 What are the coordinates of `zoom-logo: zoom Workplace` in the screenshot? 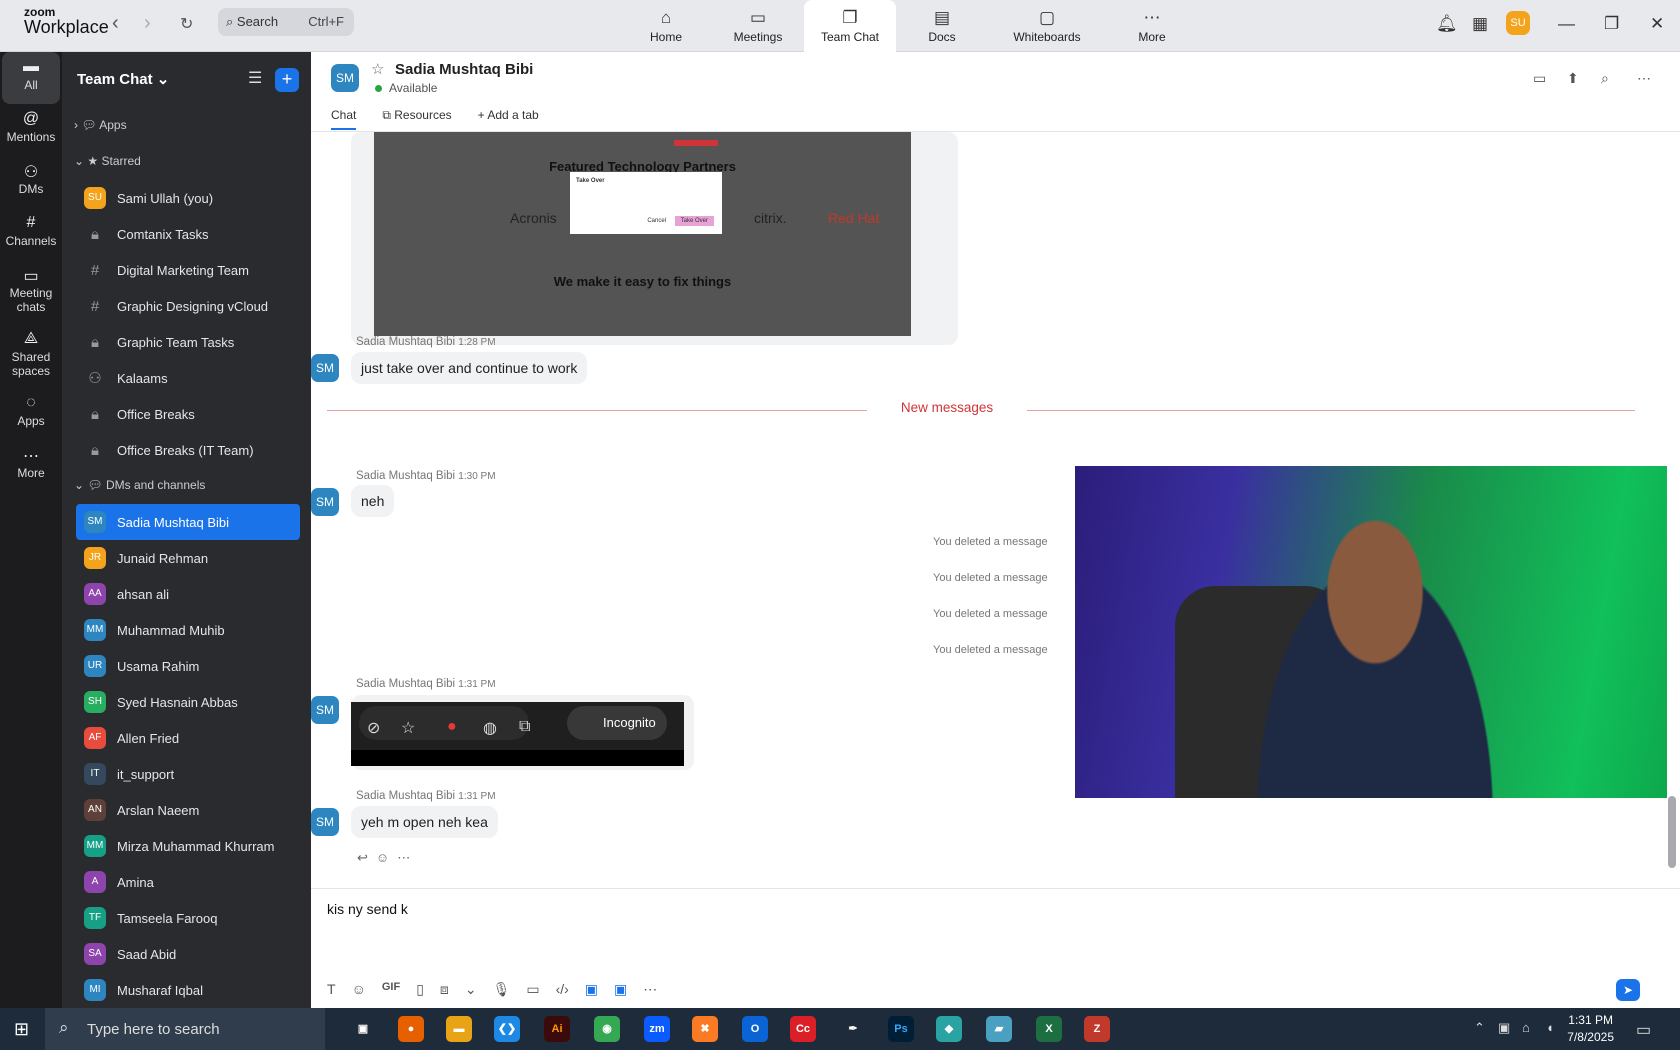 It's located at (66, 21).